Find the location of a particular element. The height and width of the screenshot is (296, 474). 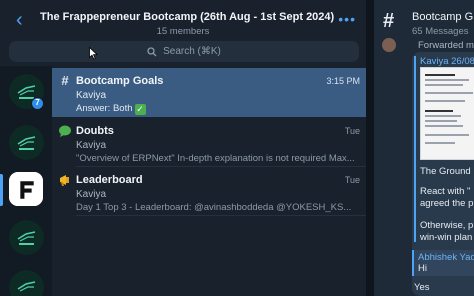

message-text: agreed the p is located at coordinates (447, 203).